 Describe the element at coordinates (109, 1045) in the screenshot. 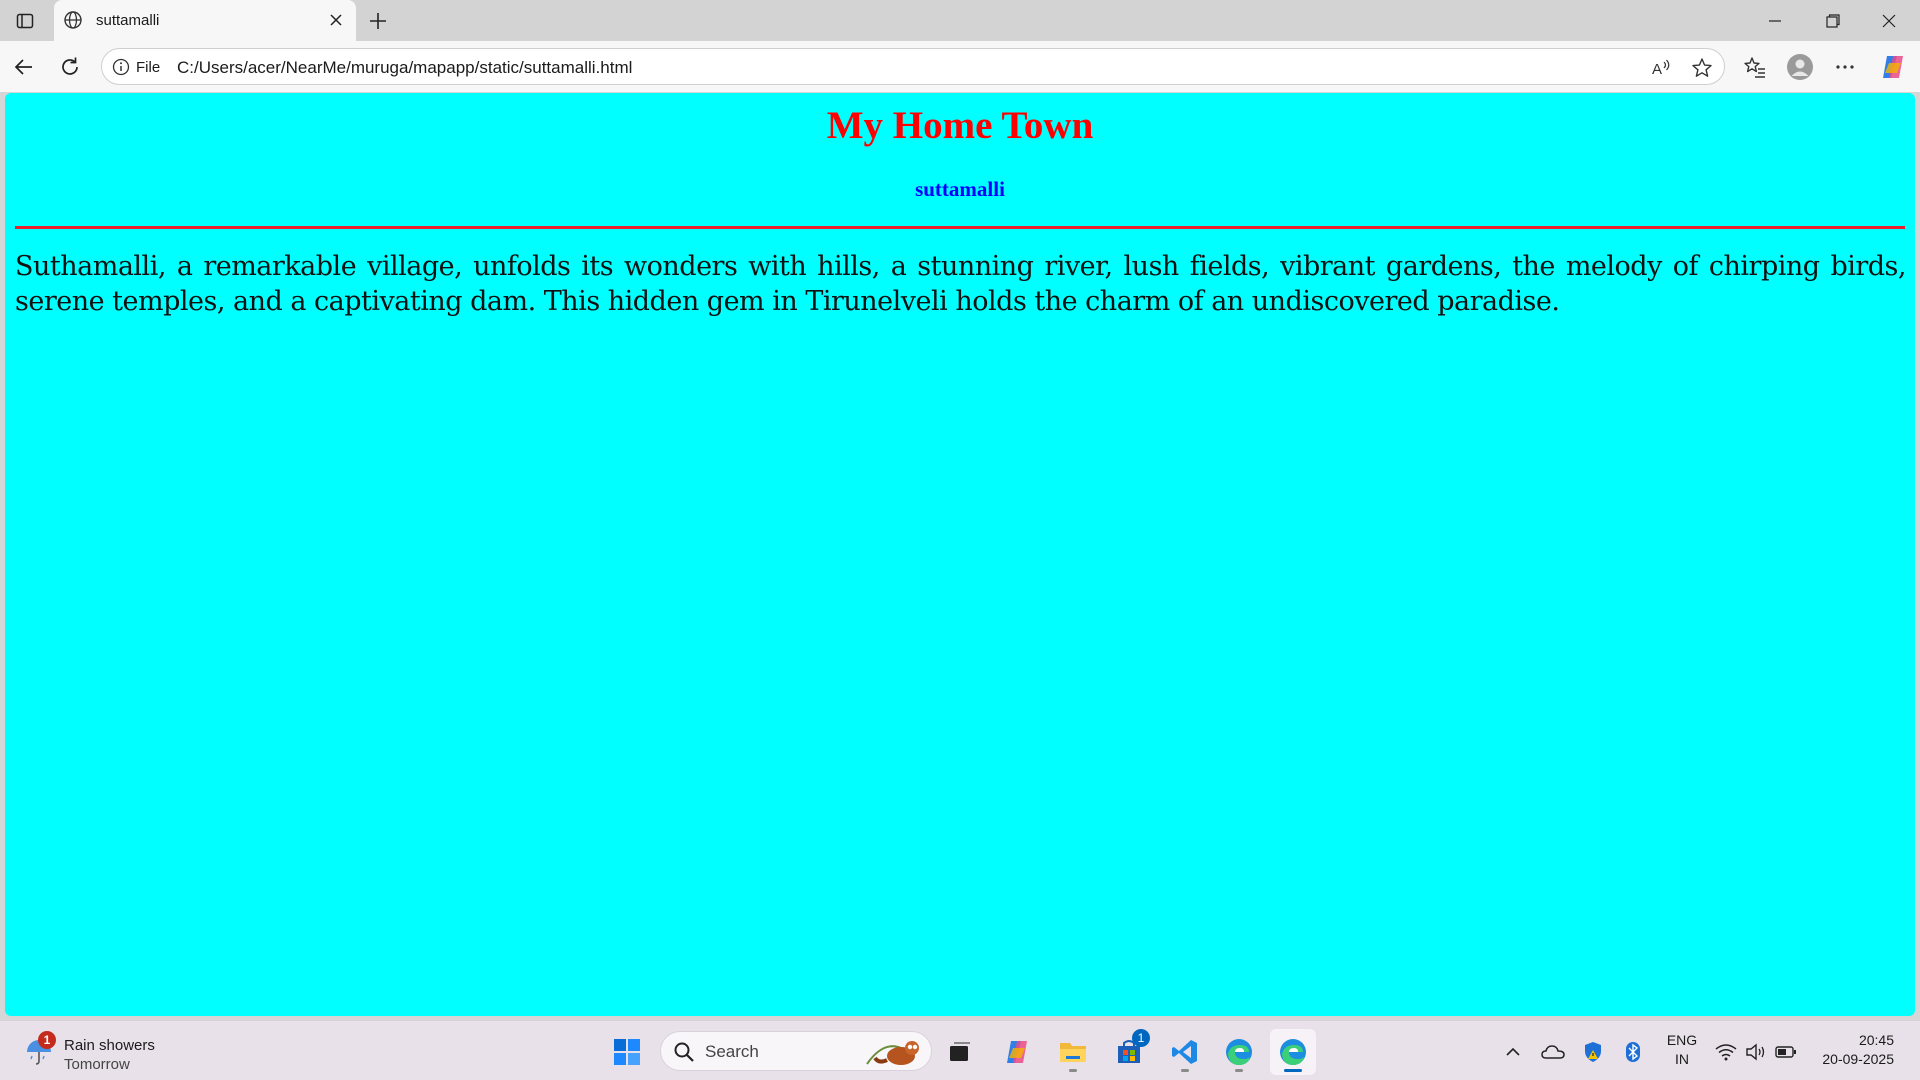

I see `weather-condition: Rain showers` at that location.